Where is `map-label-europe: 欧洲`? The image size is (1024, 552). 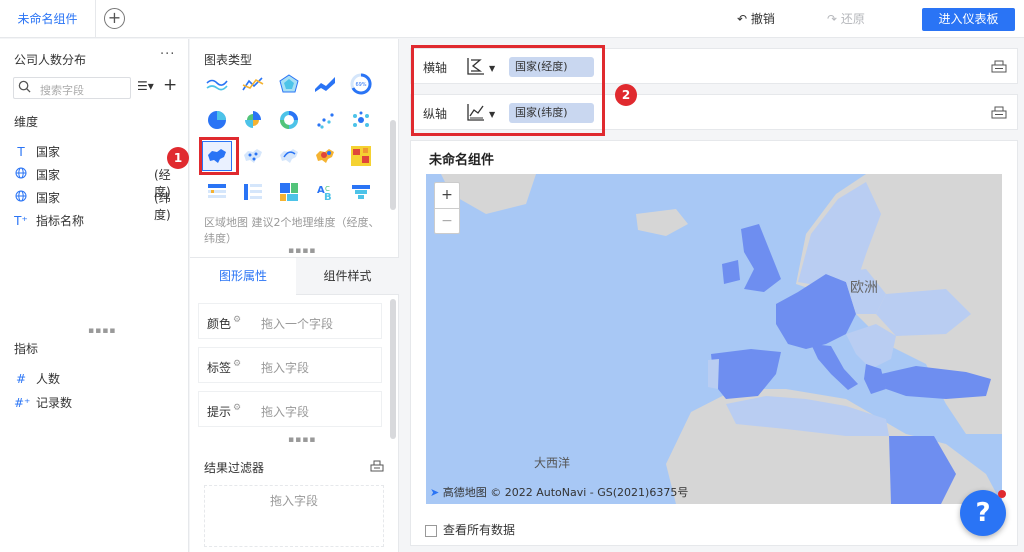 map-label-europe: 欧洲 is located at coordinates (864, 288).